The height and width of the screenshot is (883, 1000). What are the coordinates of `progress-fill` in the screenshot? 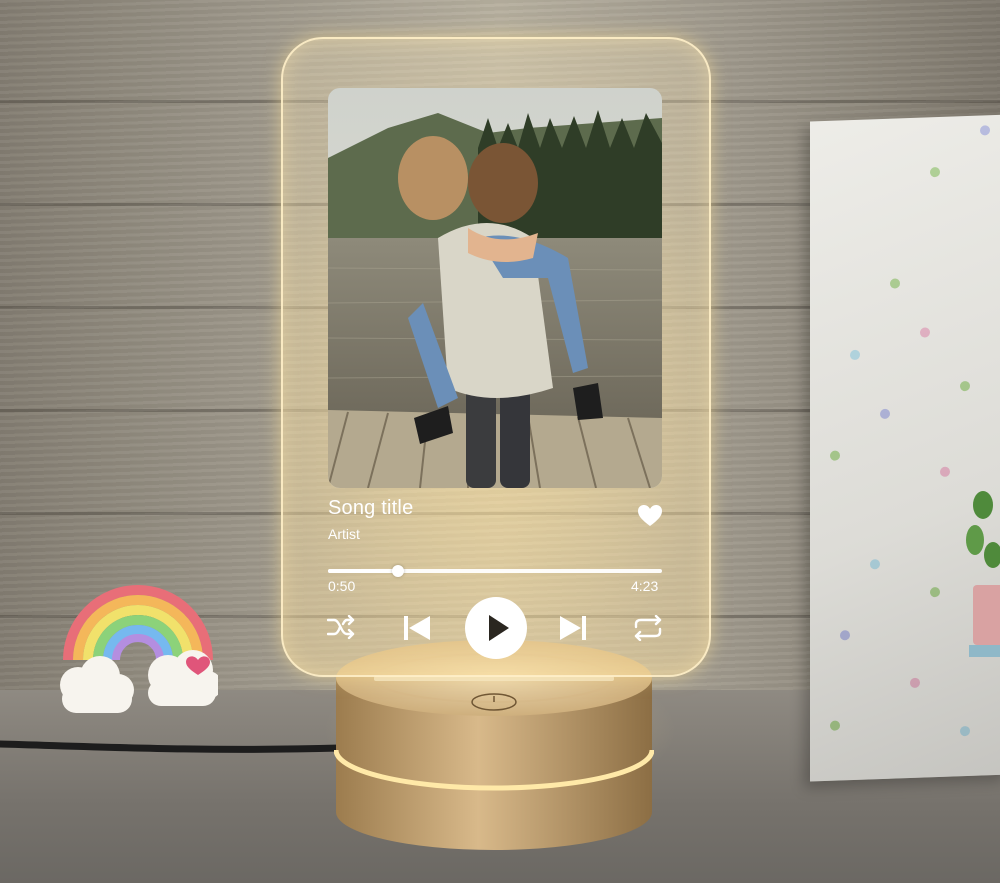 It's located at (363, 571).